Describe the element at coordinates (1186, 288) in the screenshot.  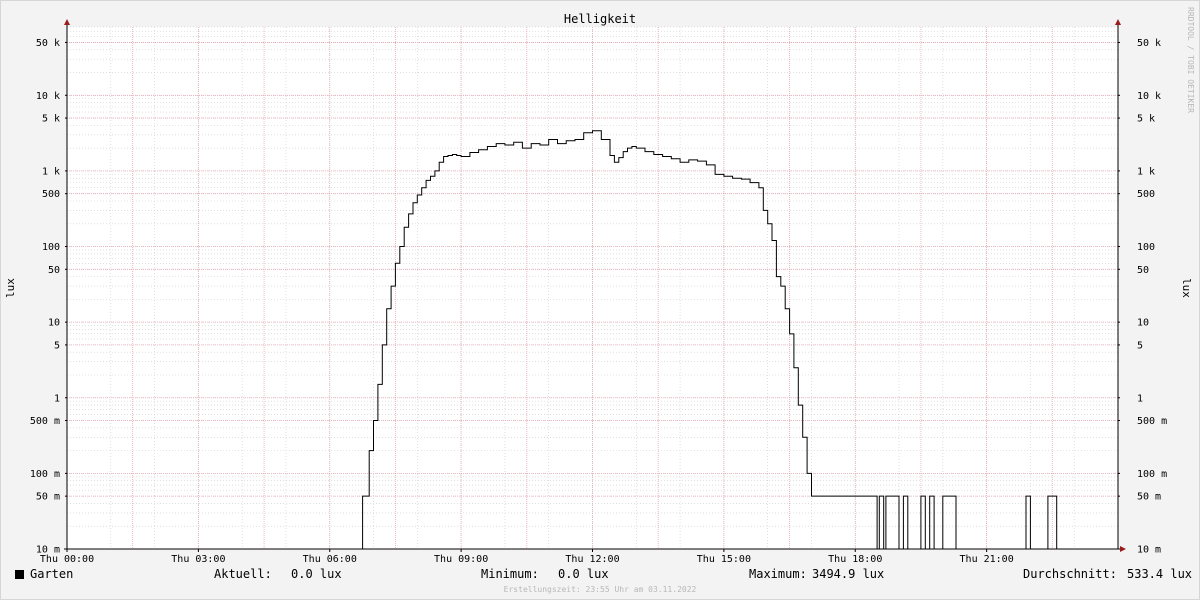
I see `y-axis-label-right: lux` at that location.